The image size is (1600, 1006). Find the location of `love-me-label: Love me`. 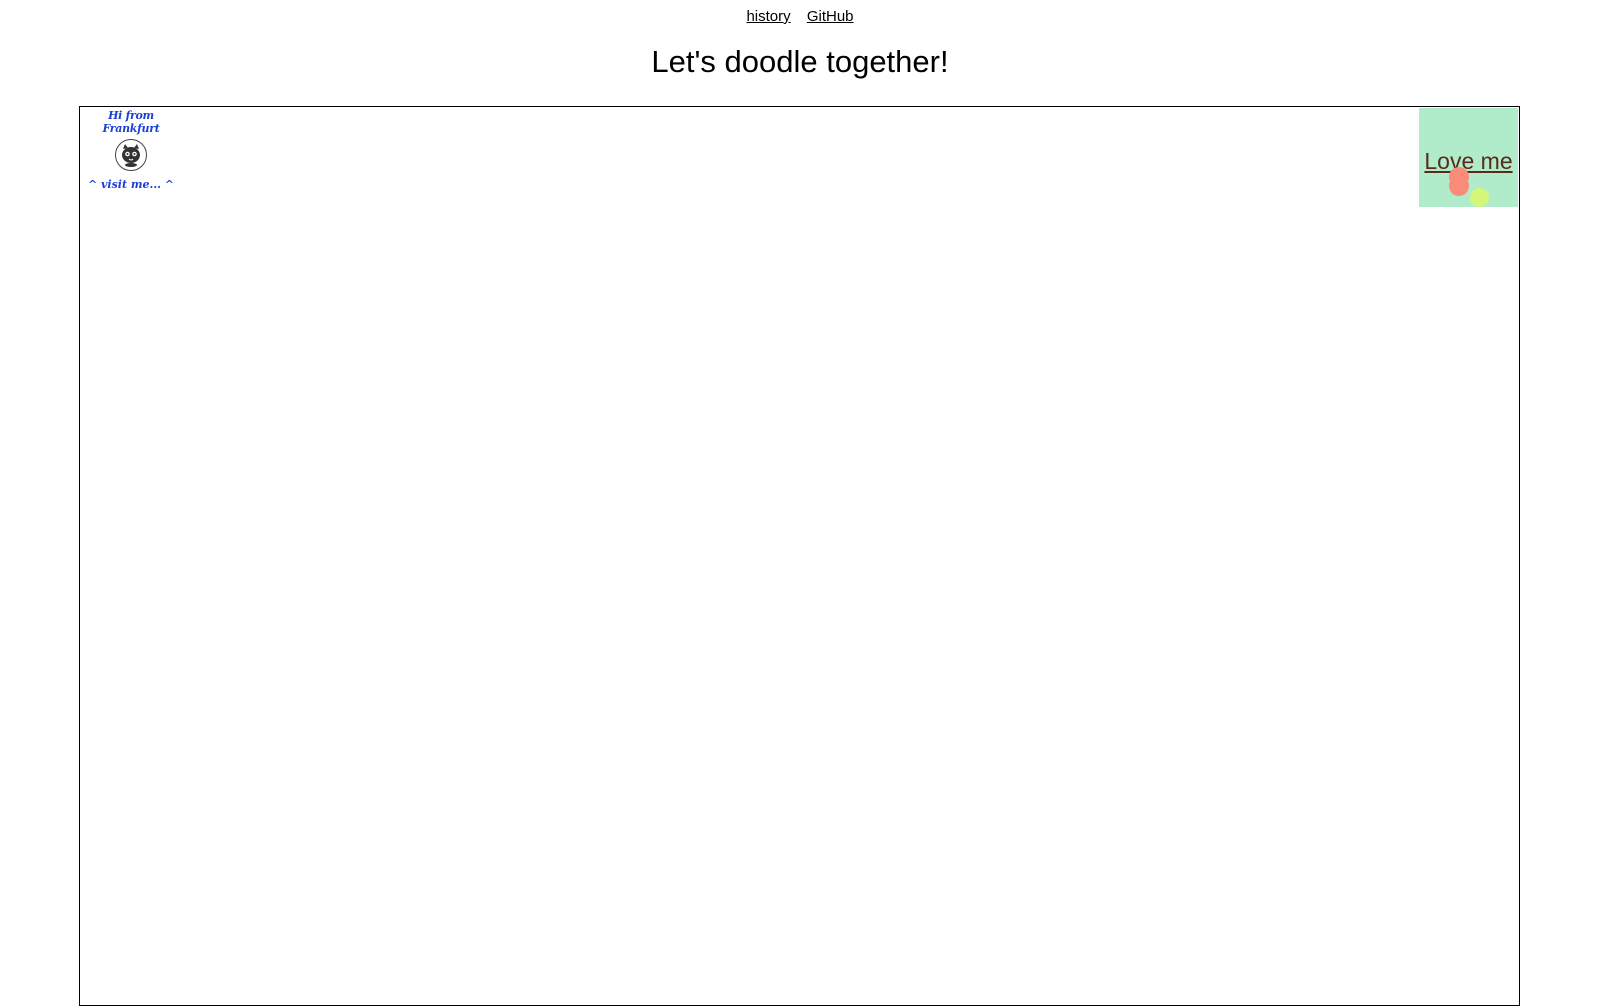

love-me-label: Love me is located at coordinates (1468, 161).